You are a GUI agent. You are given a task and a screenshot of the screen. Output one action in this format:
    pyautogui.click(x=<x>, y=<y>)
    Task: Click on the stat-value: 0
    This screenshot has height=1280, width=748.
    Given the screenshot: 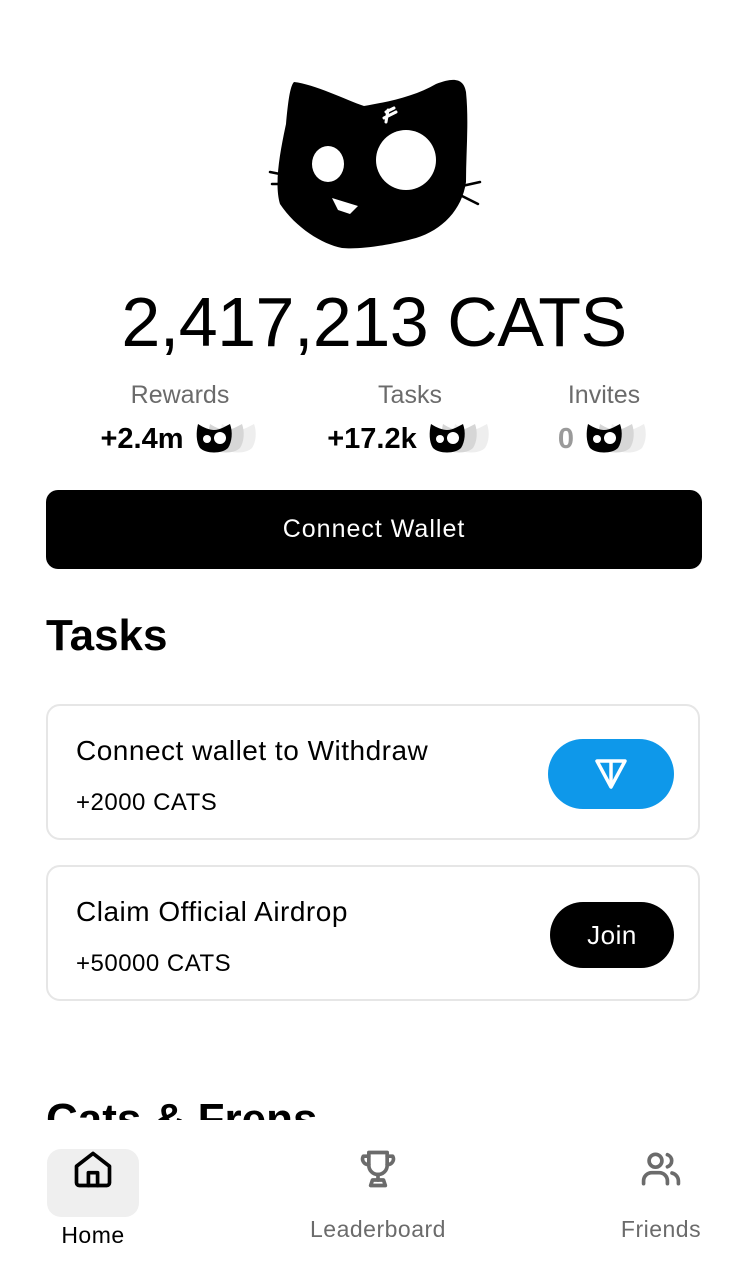 What is the action you would take?
    pyautogui.click(x=566, y=439)
    